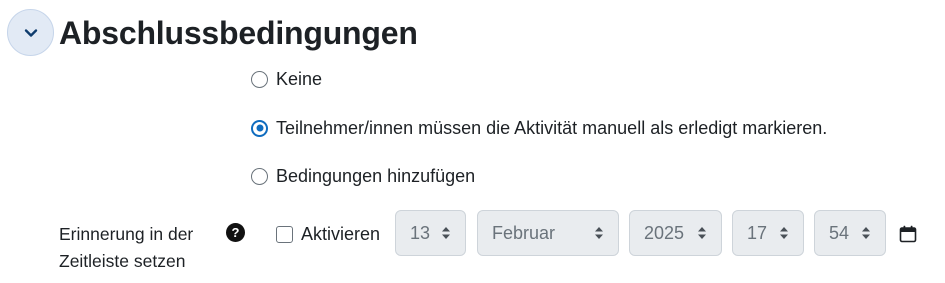  I want to click on checkbox-box, so click(284, 234).